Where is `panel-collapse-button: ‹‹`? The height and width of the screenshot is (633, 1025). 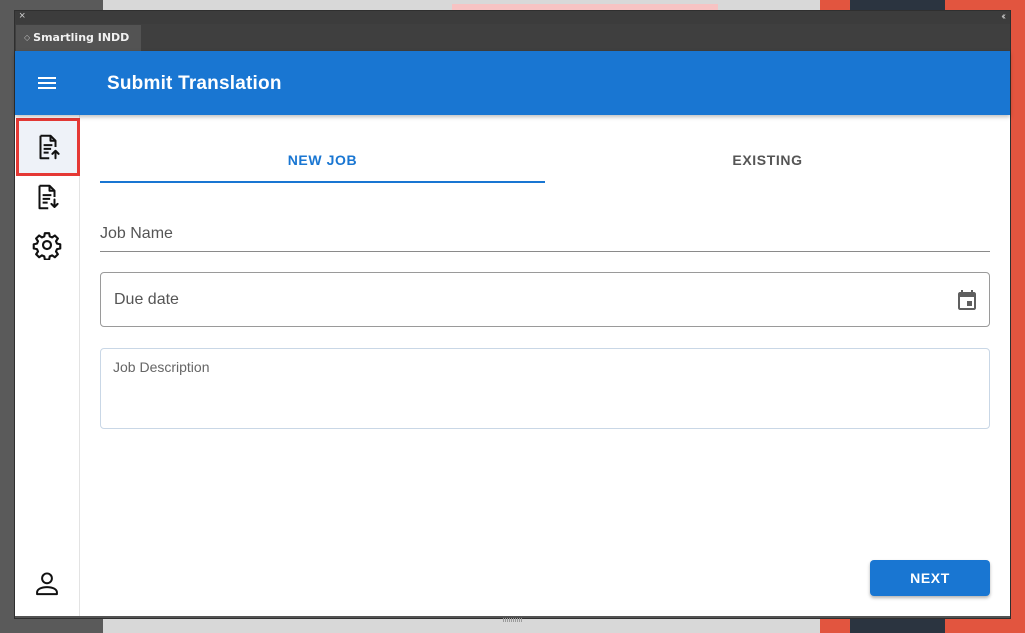 panel-collapse-button: ‹‹ is located at coordinates (1003, 16).